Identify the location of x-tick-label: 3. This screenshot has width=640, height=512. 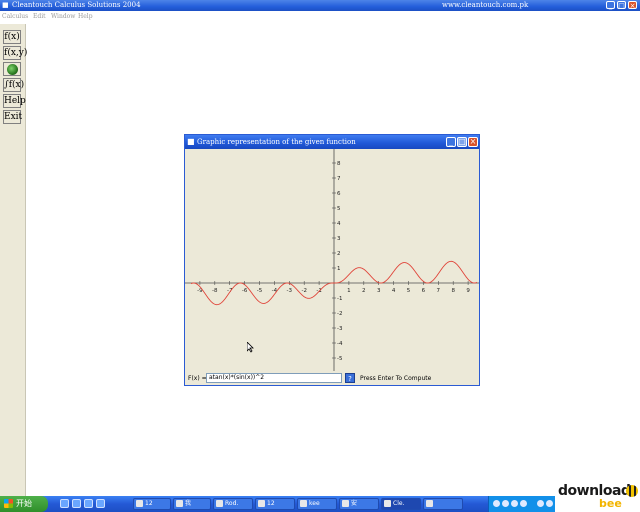
(379, 291).